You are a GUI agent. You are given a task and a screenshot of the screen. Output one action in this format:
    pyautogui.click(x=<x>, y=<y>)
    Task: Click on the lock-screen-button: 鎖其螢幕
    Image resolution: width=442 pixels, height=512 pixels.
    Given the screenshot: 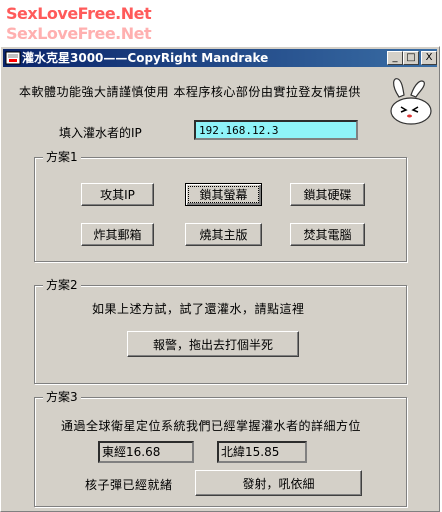 What is the action you would take?
    pyautogui.click(x=223, y=194)
    